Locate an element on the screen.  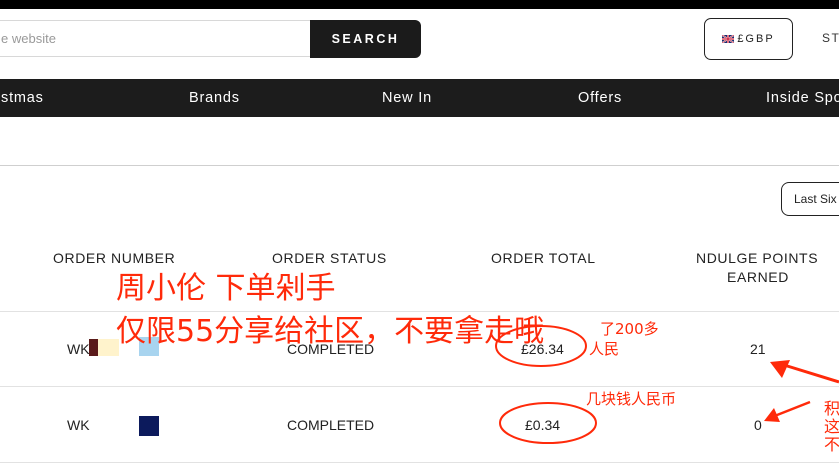
order-total: £0.34 is located at coordinates (543, 425).